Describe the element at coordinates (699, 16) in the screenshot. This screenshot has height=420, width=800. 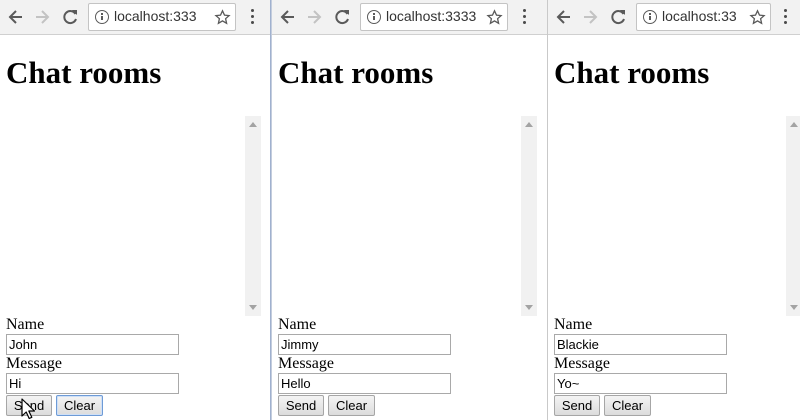
I see `url-text: localhost:33` at that location.